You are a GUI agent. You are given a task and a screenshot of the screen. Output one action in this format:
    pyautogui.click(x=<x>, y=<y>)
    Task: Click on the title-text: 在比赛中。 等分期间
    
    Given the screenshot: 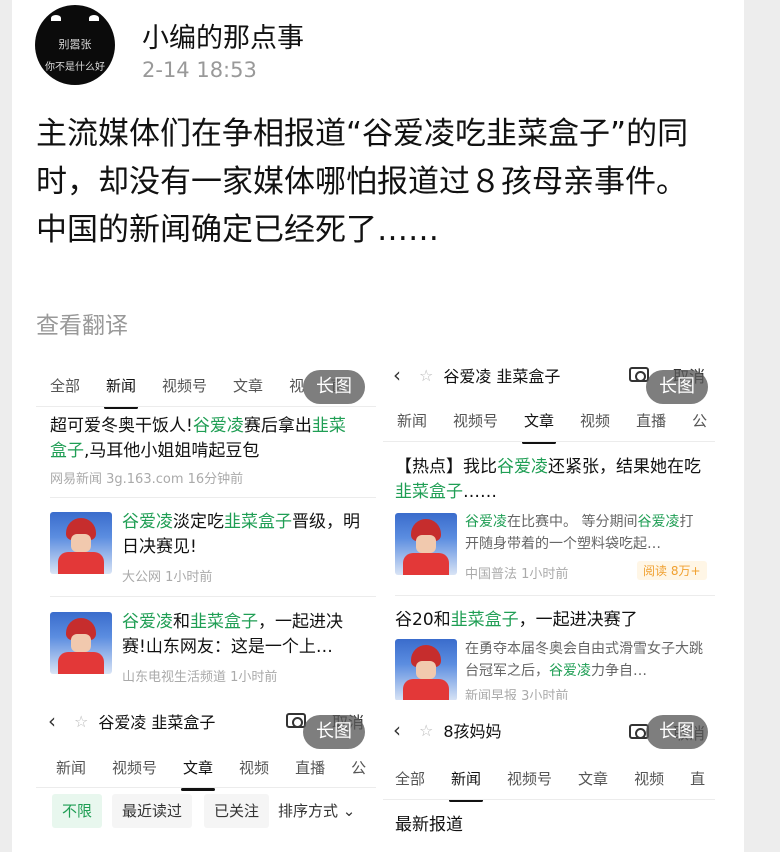 What is the action you would take?
    pyautogui.click(x=572, y=522)
    